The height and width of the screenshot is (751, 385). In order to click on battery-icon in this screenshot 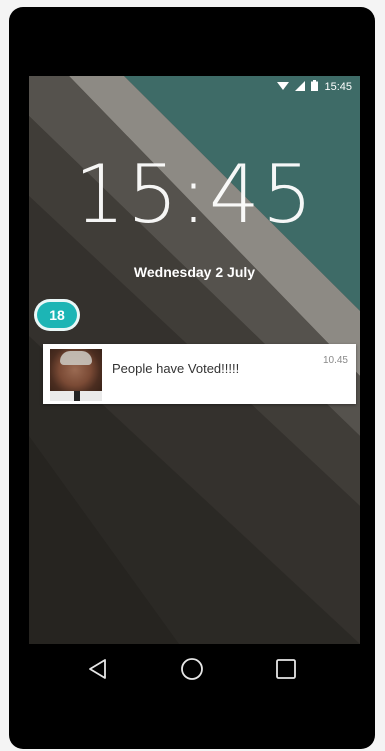, I will do `click(315, 87)`.